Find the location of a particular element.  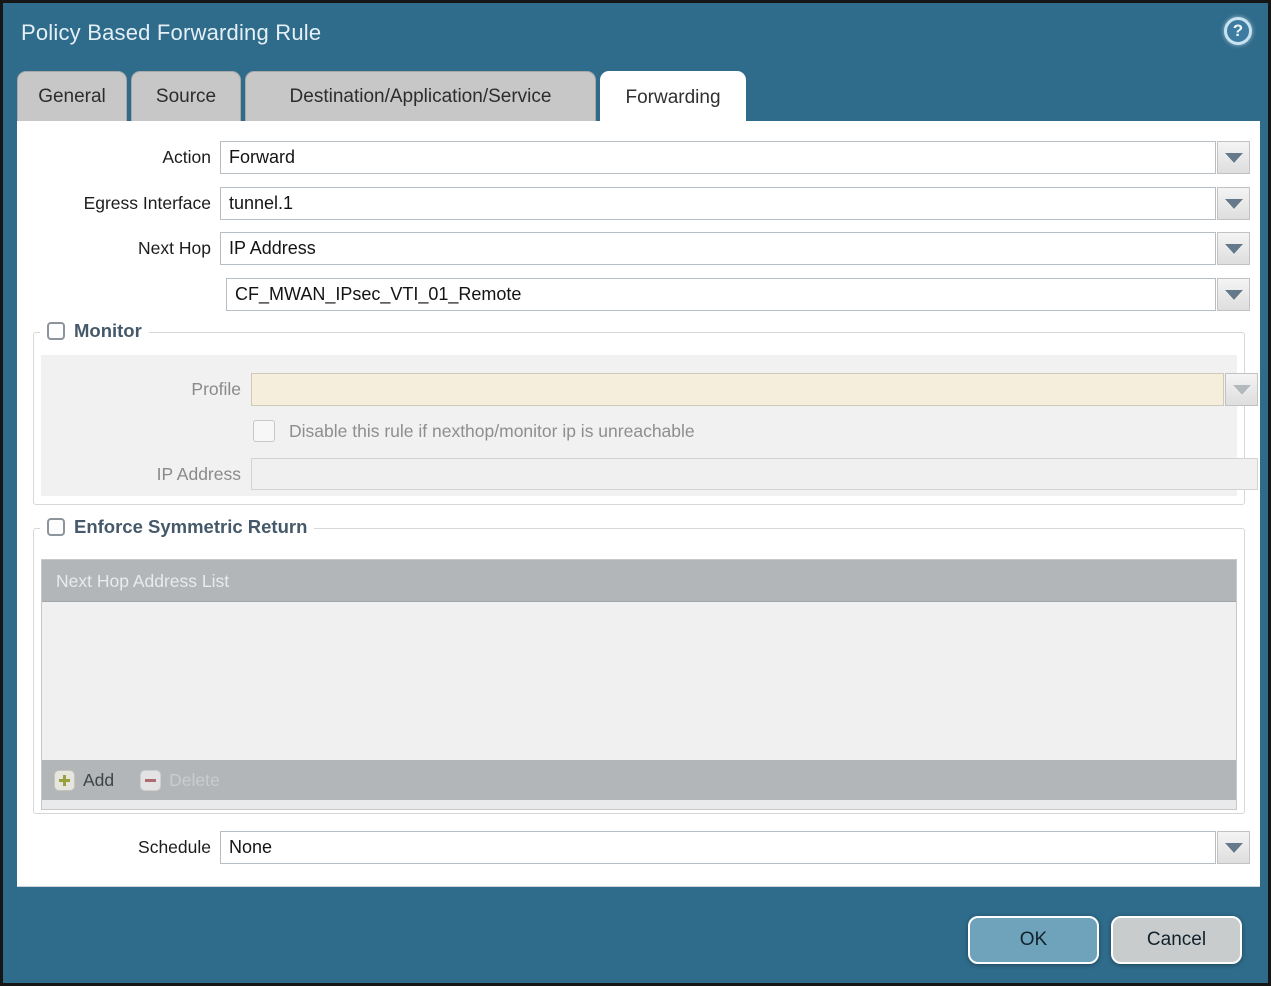

tab-general: General is located at coordinates (72, 96).